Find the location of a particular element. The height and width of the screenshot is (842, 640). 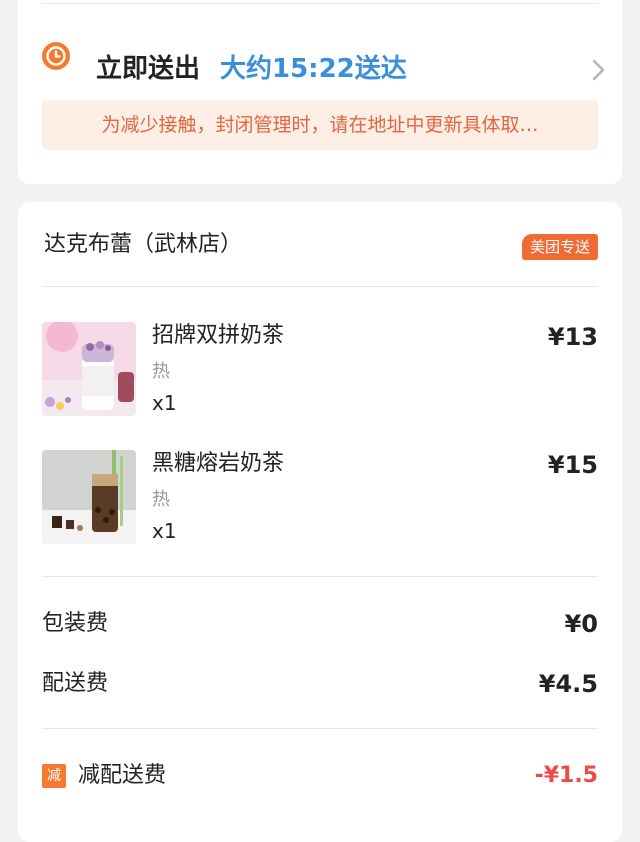

packing-fee-value: ¥0 is located at coordinates (581, 624).